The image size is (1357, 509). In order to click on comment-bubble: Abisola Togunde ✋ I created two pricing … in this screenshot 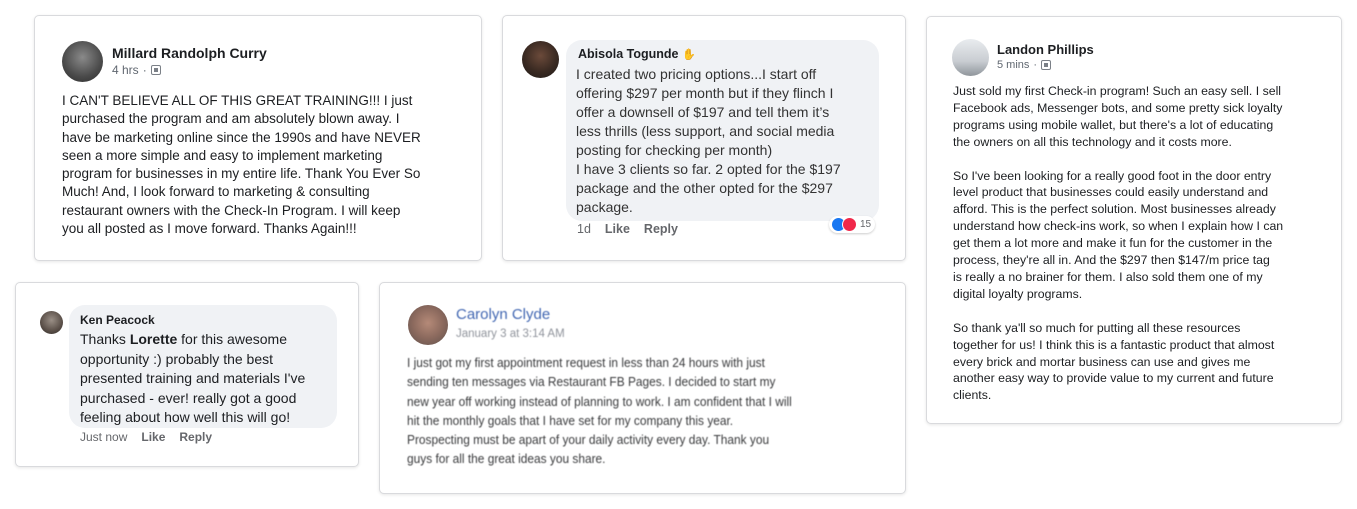, I will do `click(722, 130)`.